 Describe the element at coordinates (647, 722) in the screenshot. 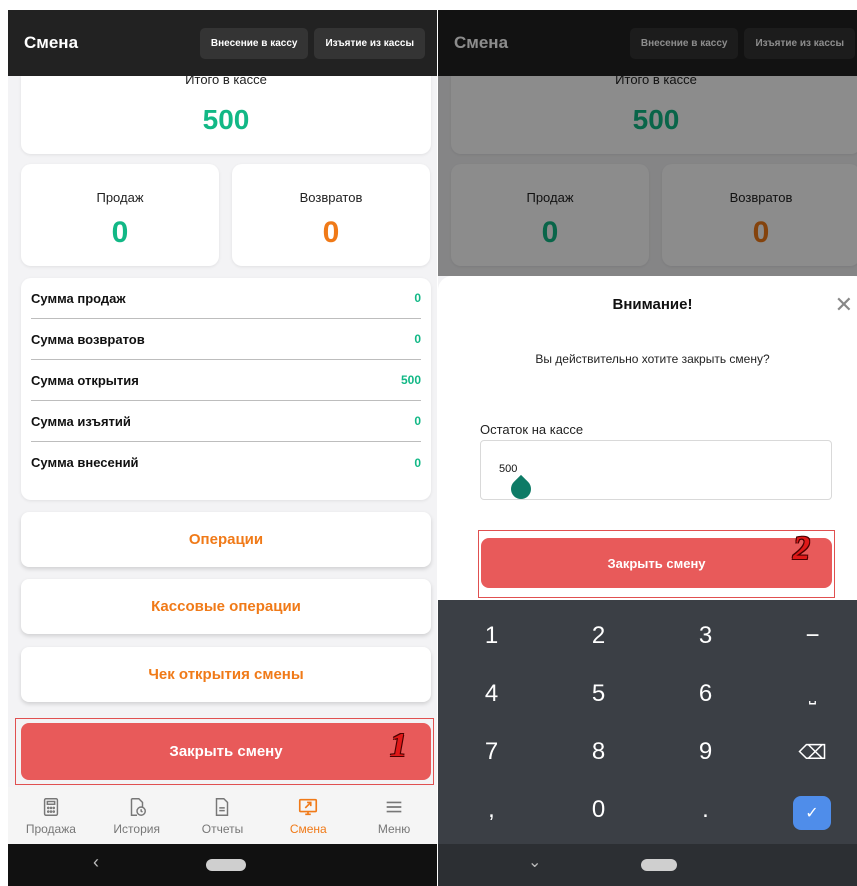

I see `numeric-keyboard: 1 2 3 − 4 5 6 ⎵ 7 8 9 ⌫ , 0 . ✓` at that location.